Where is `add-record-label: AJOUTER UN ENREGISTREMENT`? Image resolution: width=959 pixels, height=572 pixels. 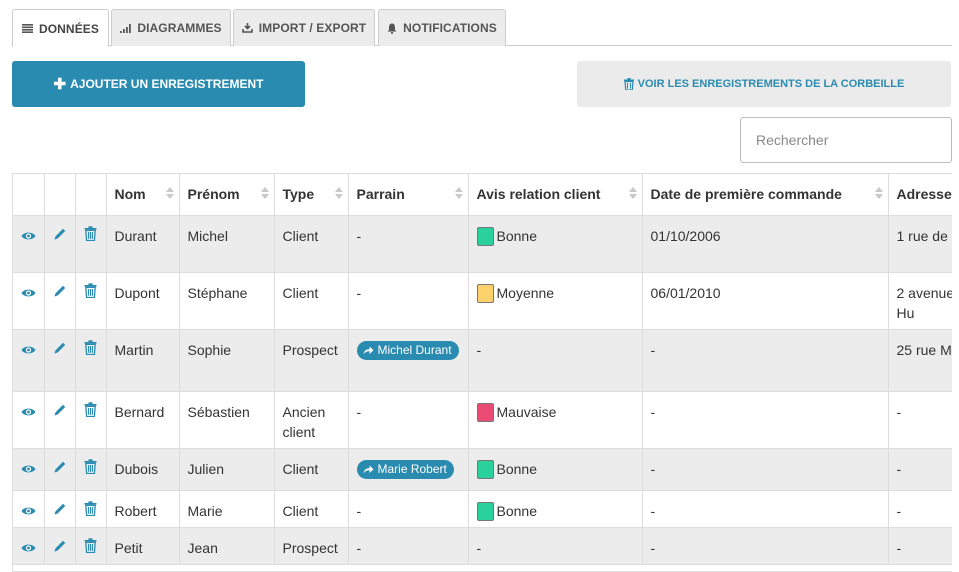 add-record-label: AJOUTER UN ENREGISTREMENT is located at coordinates (167, 84).